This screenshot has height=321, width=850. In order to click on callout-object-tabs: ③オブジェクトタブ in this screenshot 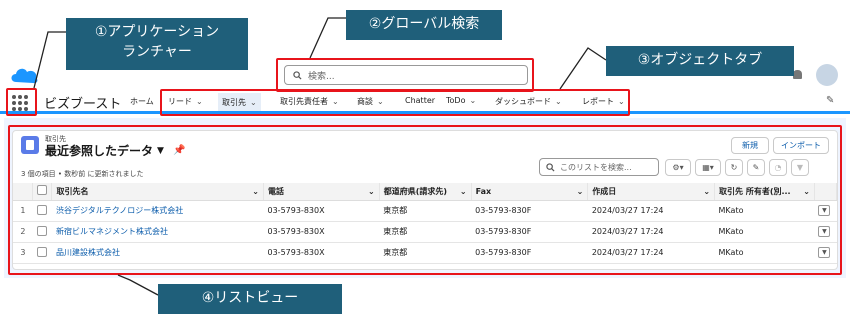, I will do `click(700, 61)`.